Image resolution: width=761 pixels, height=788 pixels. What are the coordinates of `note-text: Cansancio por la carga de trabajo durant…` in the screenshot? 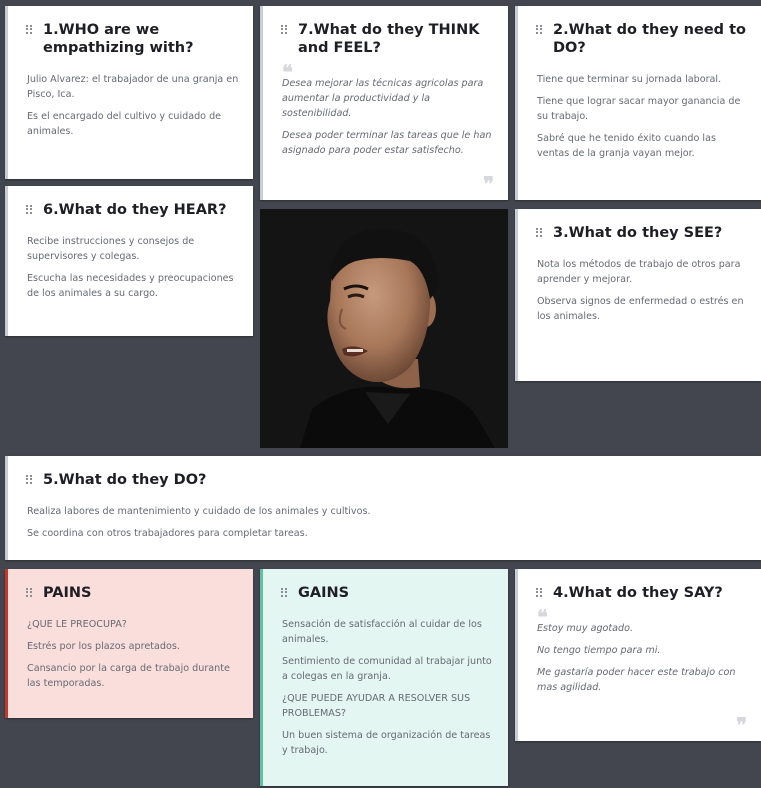 It's located at (128, 676).